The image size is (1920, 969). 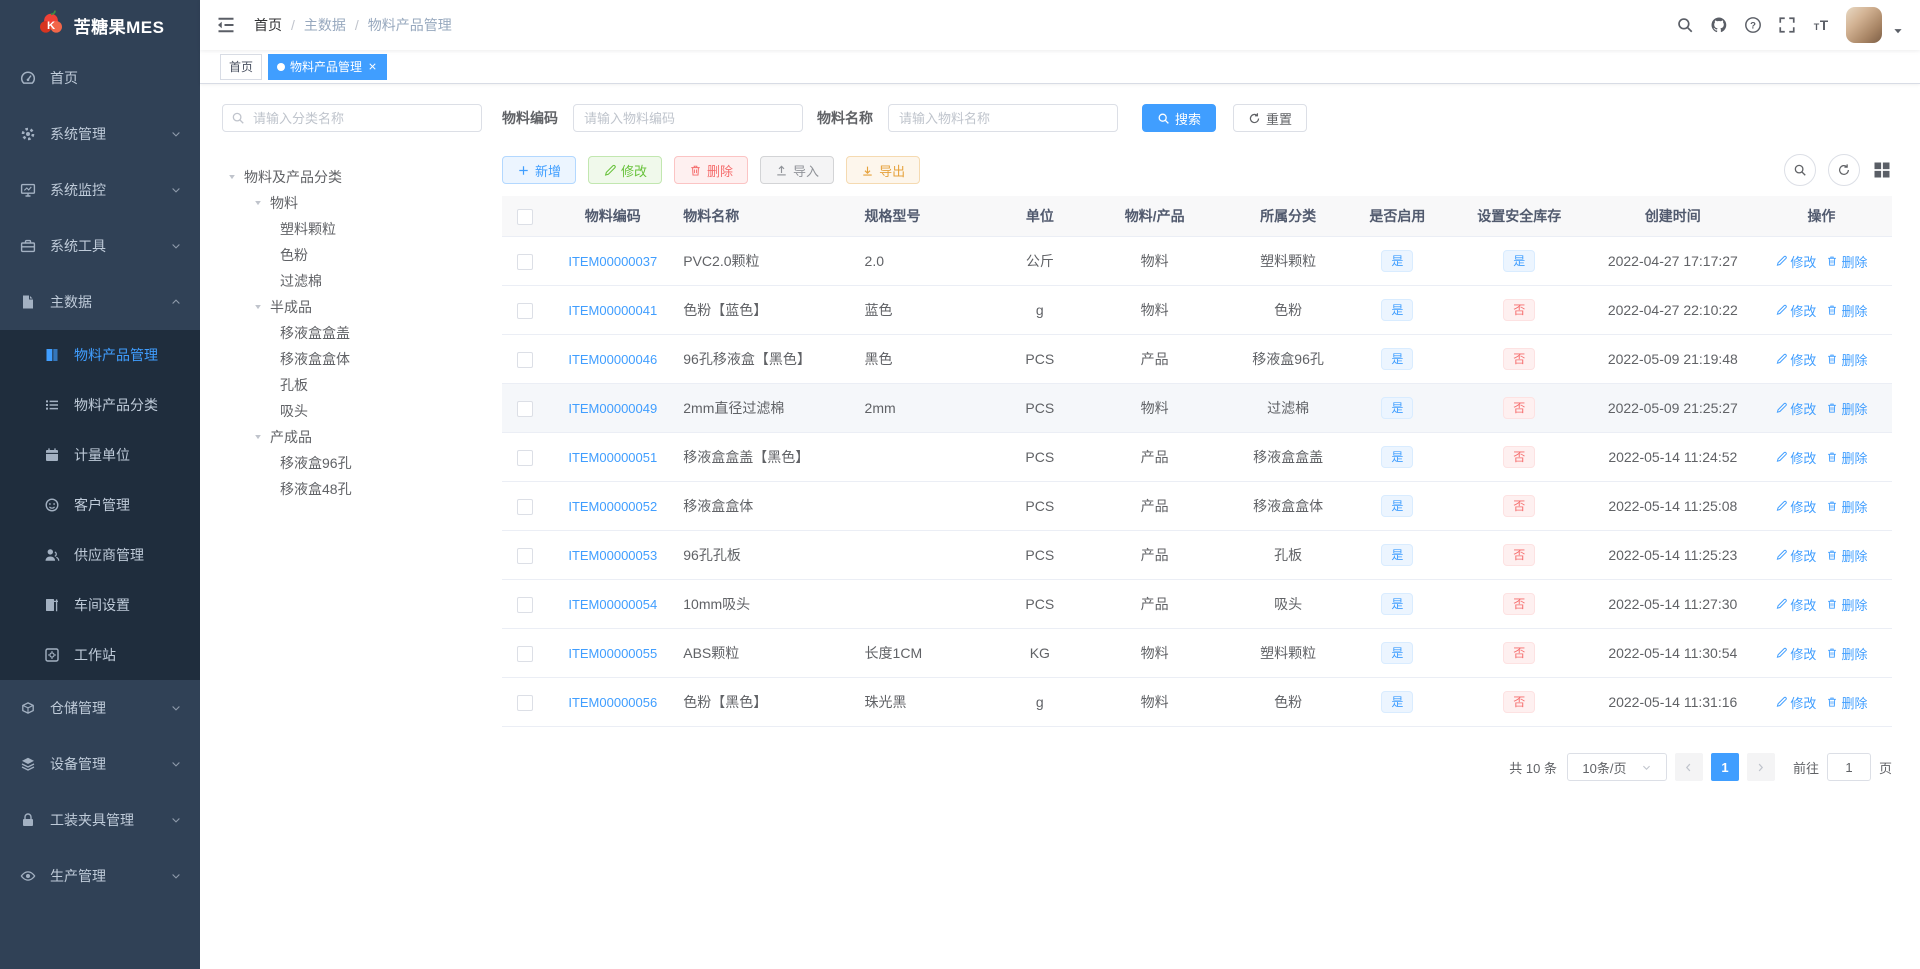 I want to click on sidebar-subitem: 物料产品管理, so click(x=100, y=355).